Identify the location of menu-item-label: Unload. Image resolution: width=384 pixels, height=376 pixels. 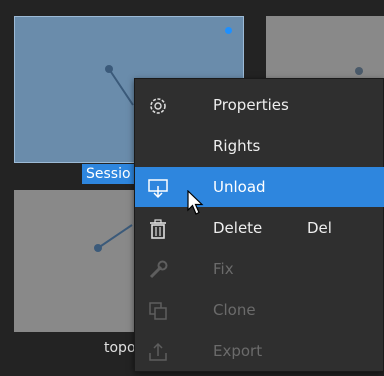
(239, 187).